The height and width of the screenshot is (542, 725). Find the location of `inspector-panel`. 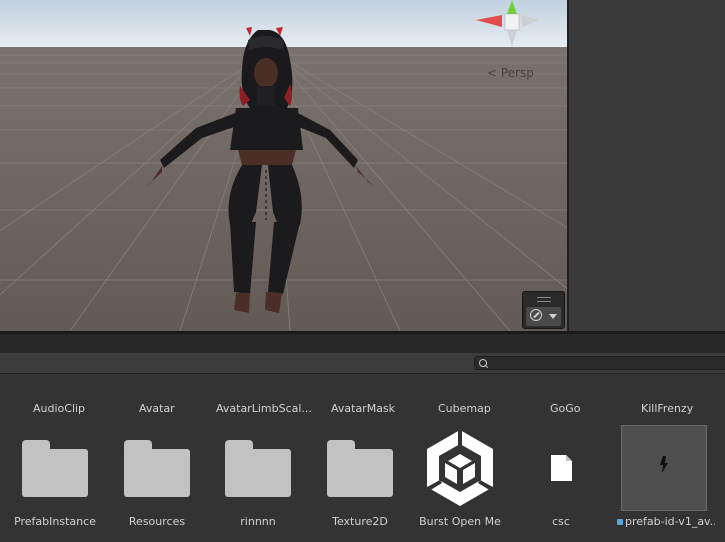

inspector-panel is located at coordinates (646, 165).